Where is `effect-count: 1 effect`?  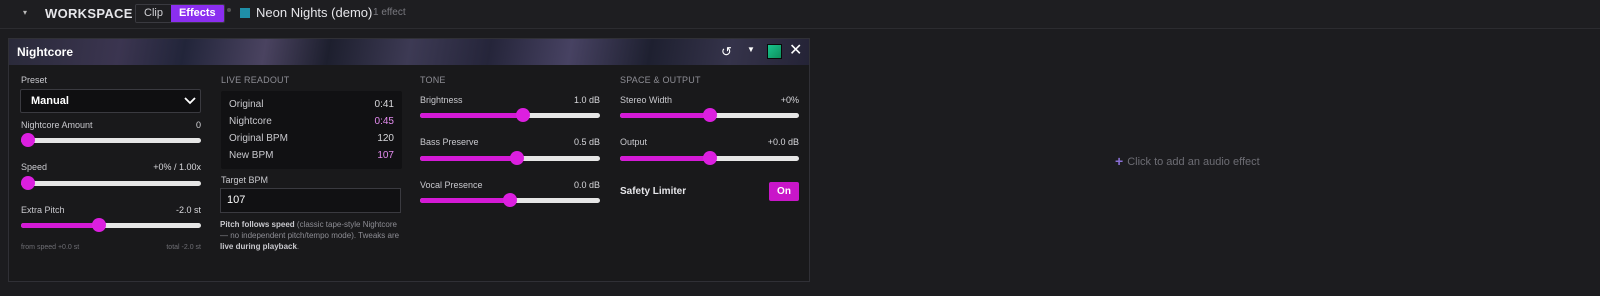
effect-count: 1 effect is located at coordinates (389, 12).